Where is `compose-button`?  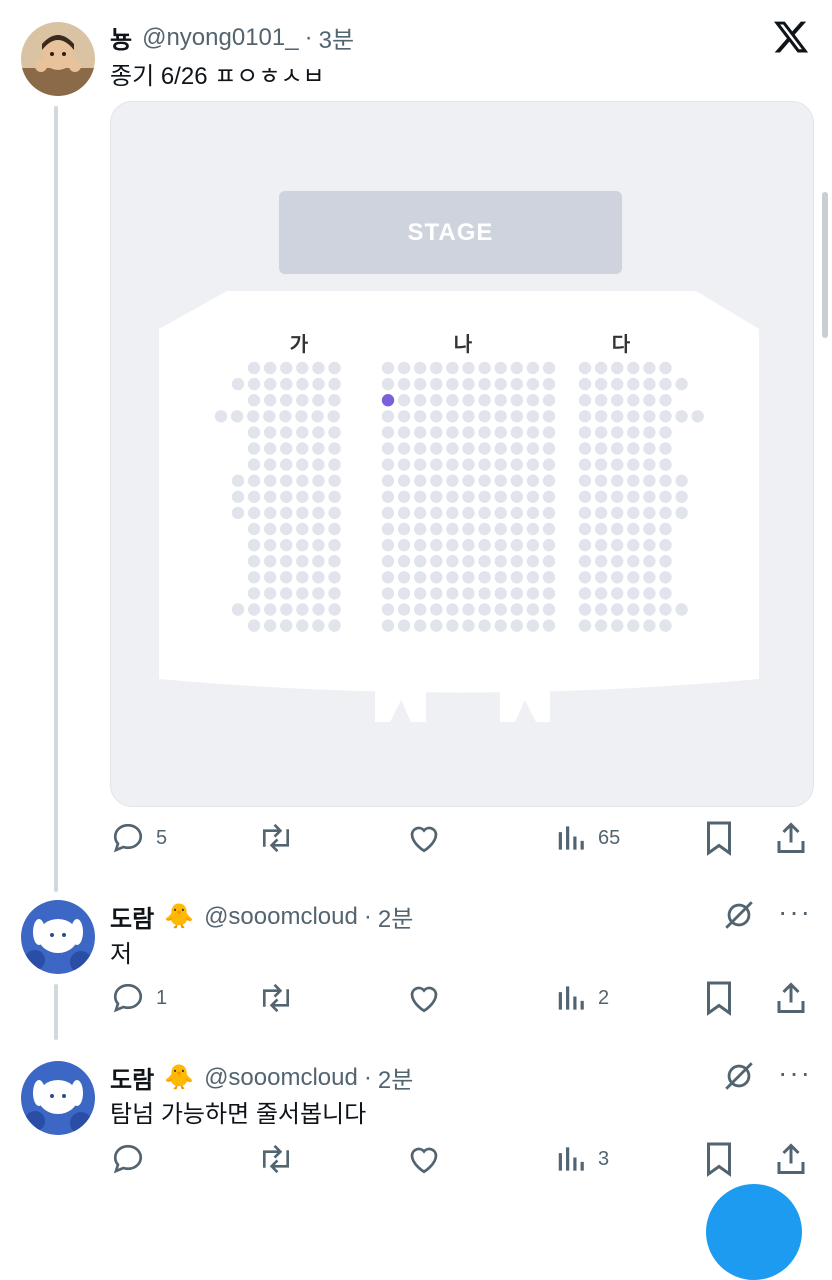
compose-button is located at coordinates (754, 1232).